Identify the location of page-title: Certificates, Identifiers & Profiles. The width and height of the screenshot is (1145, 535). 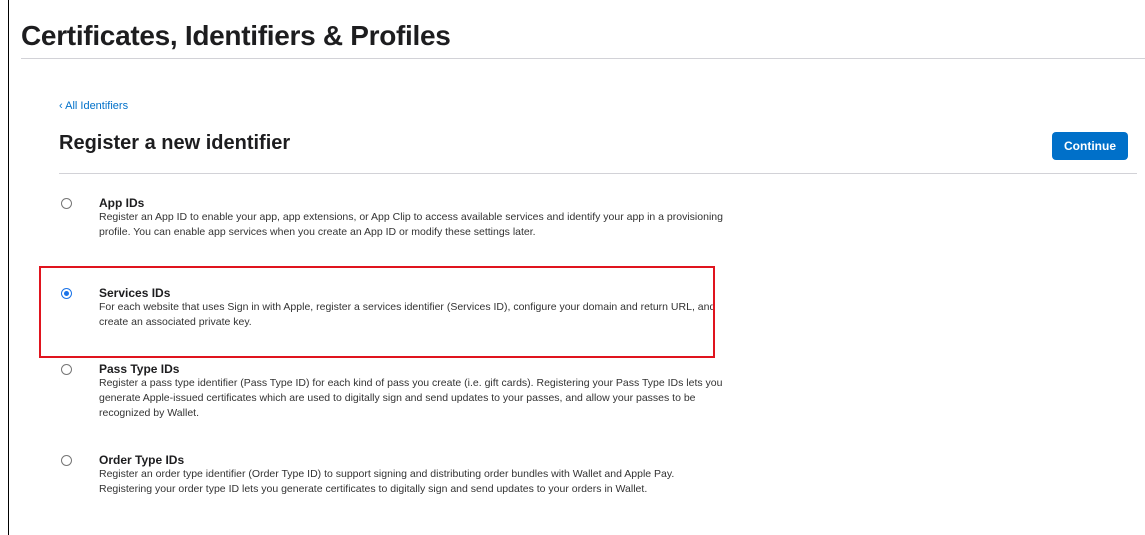
(236, 35).